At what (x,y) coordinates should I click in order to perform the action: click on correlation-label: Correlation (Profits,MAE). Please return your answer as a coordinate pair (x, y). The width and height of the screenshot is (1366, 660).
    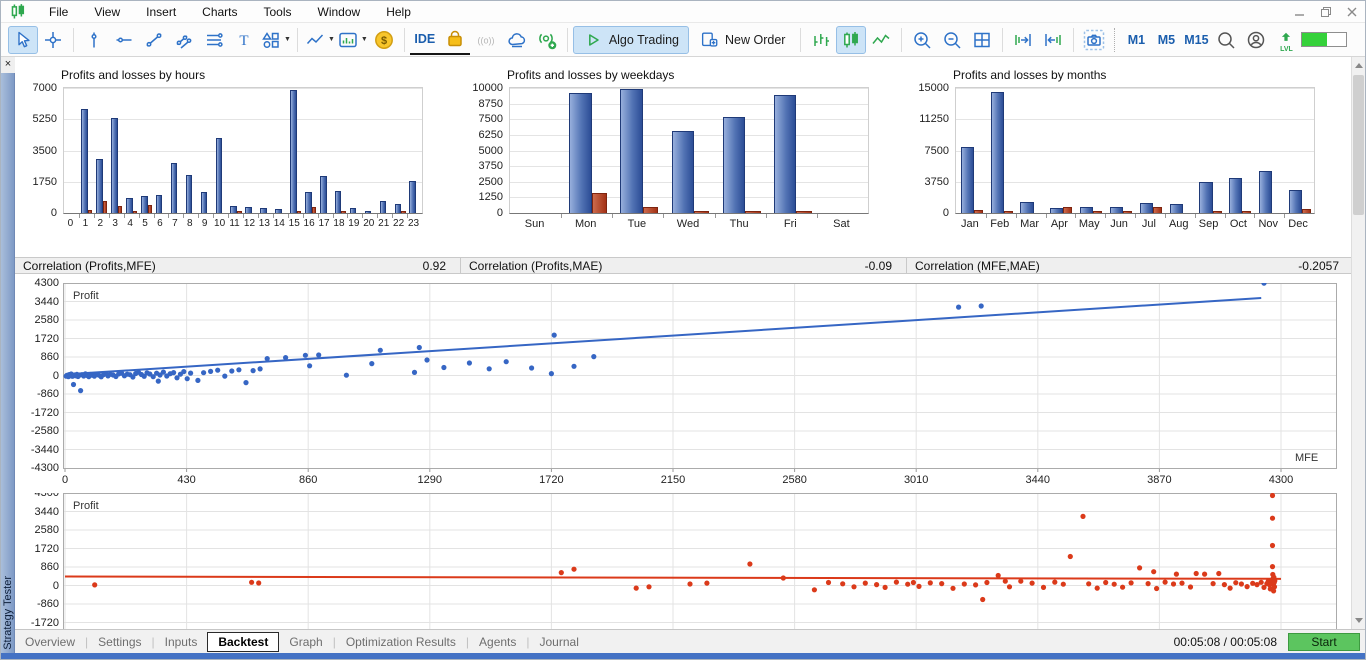
    Looking at the image, I should click on (536, 265).